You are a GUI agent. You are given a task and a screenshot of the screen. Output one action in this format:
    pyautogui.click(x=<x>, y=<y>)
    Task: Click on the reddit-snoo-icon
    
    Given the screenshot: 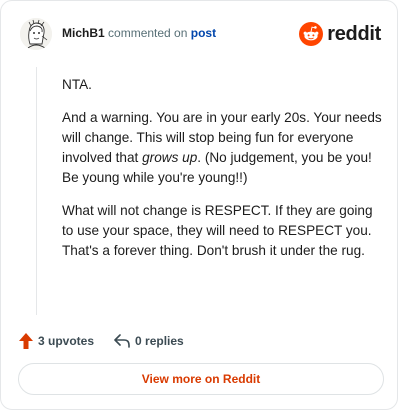 What is the action you would take?
    pyautogui.click(x=311, y=34)
    